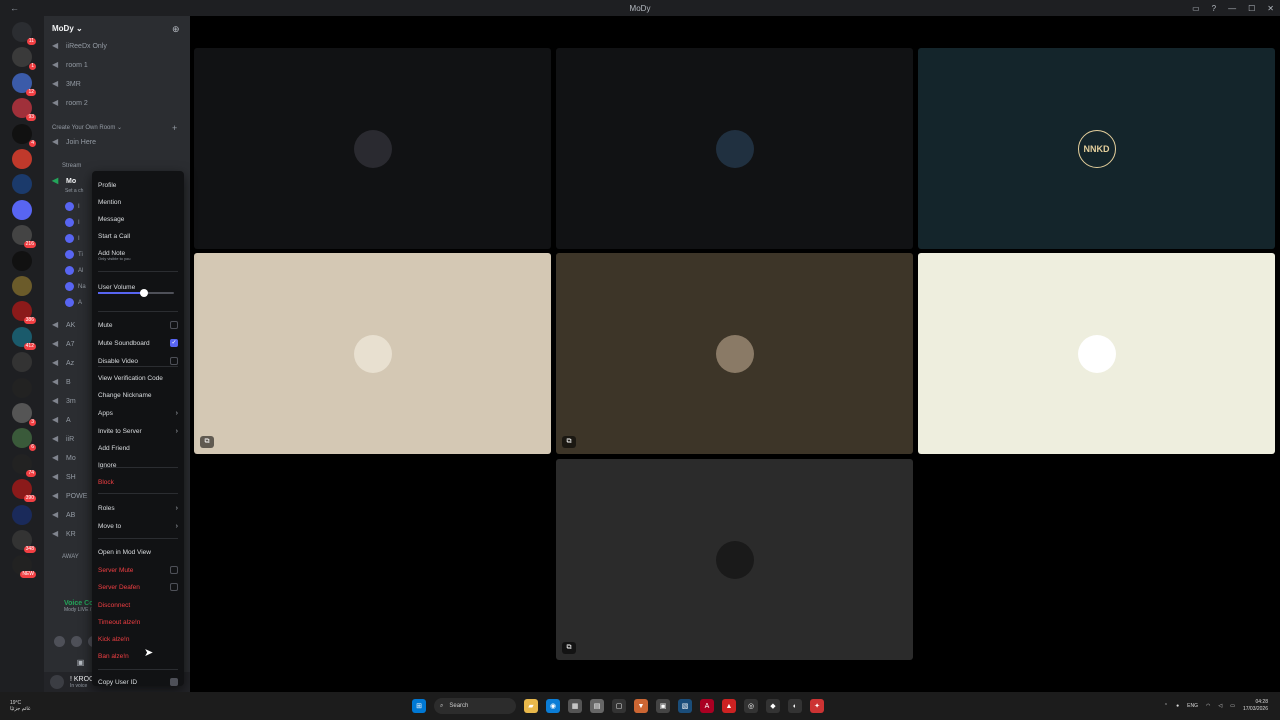  Describe the element at coordinates (63, 515) in the screenshot. I see `voice-channel: ◀ AB` at that location.